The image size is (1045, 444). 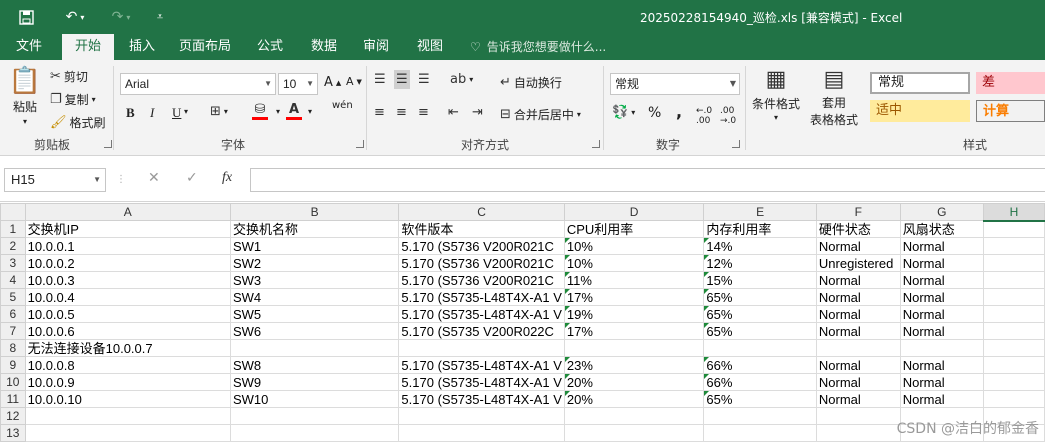 What do you see at coordinates (360, 144) in the screenshot?
I see `font-launcher-icon` at bounding box center [360, 144].